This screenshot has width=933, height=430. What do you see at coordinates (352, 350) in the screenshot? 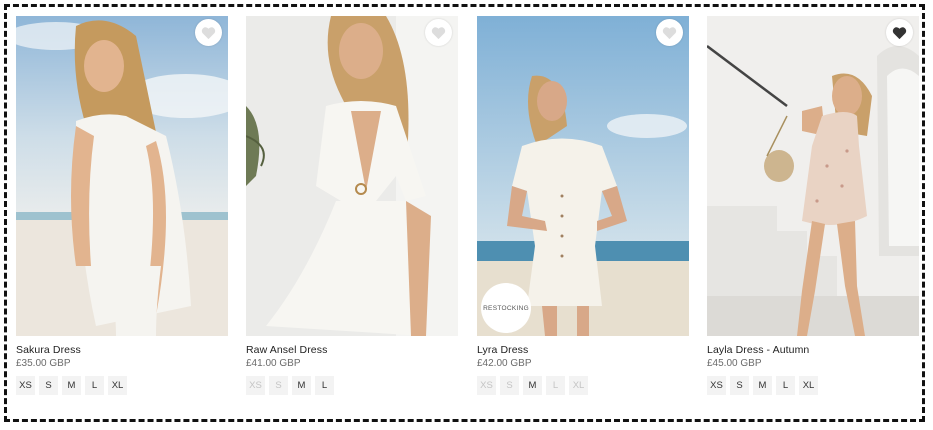
I see `product-name: Raw Ansel Dress` at bounding box center [352, 350].